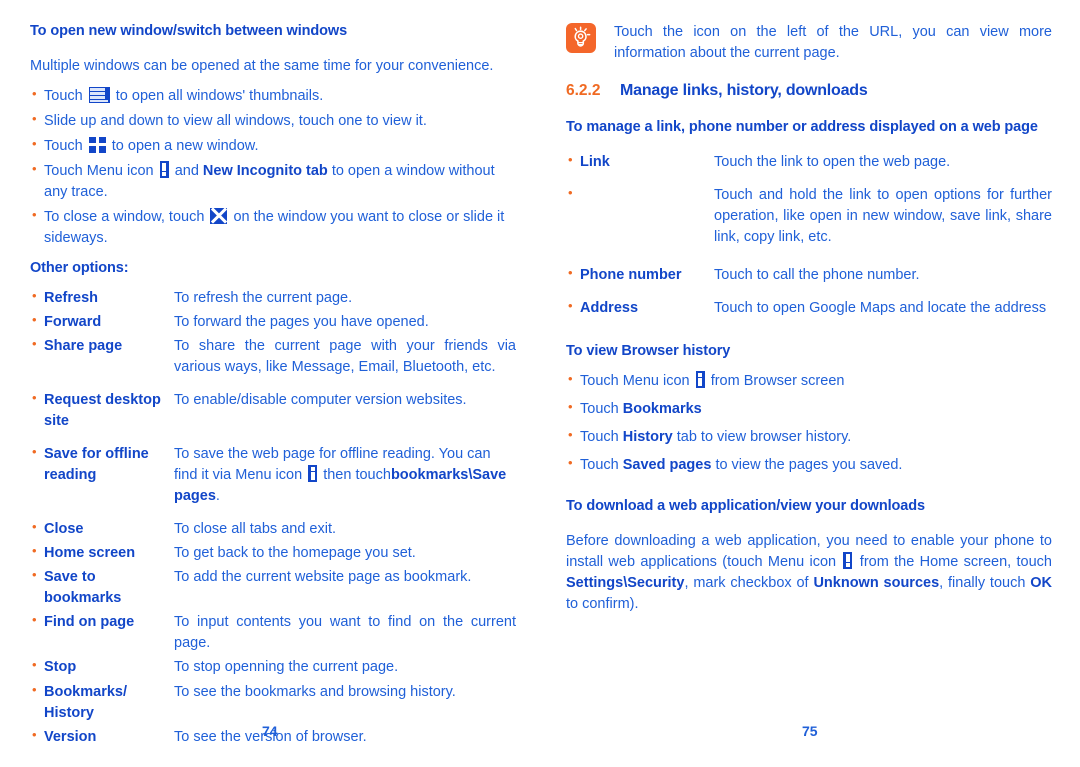 Image resolution: width=1080 pixels, height=767 pixels. What do you see at coordinates (625, 582) in the screenshot?
I see `download-bold-settings: Settings\Security` at bounding box center [625, 582].